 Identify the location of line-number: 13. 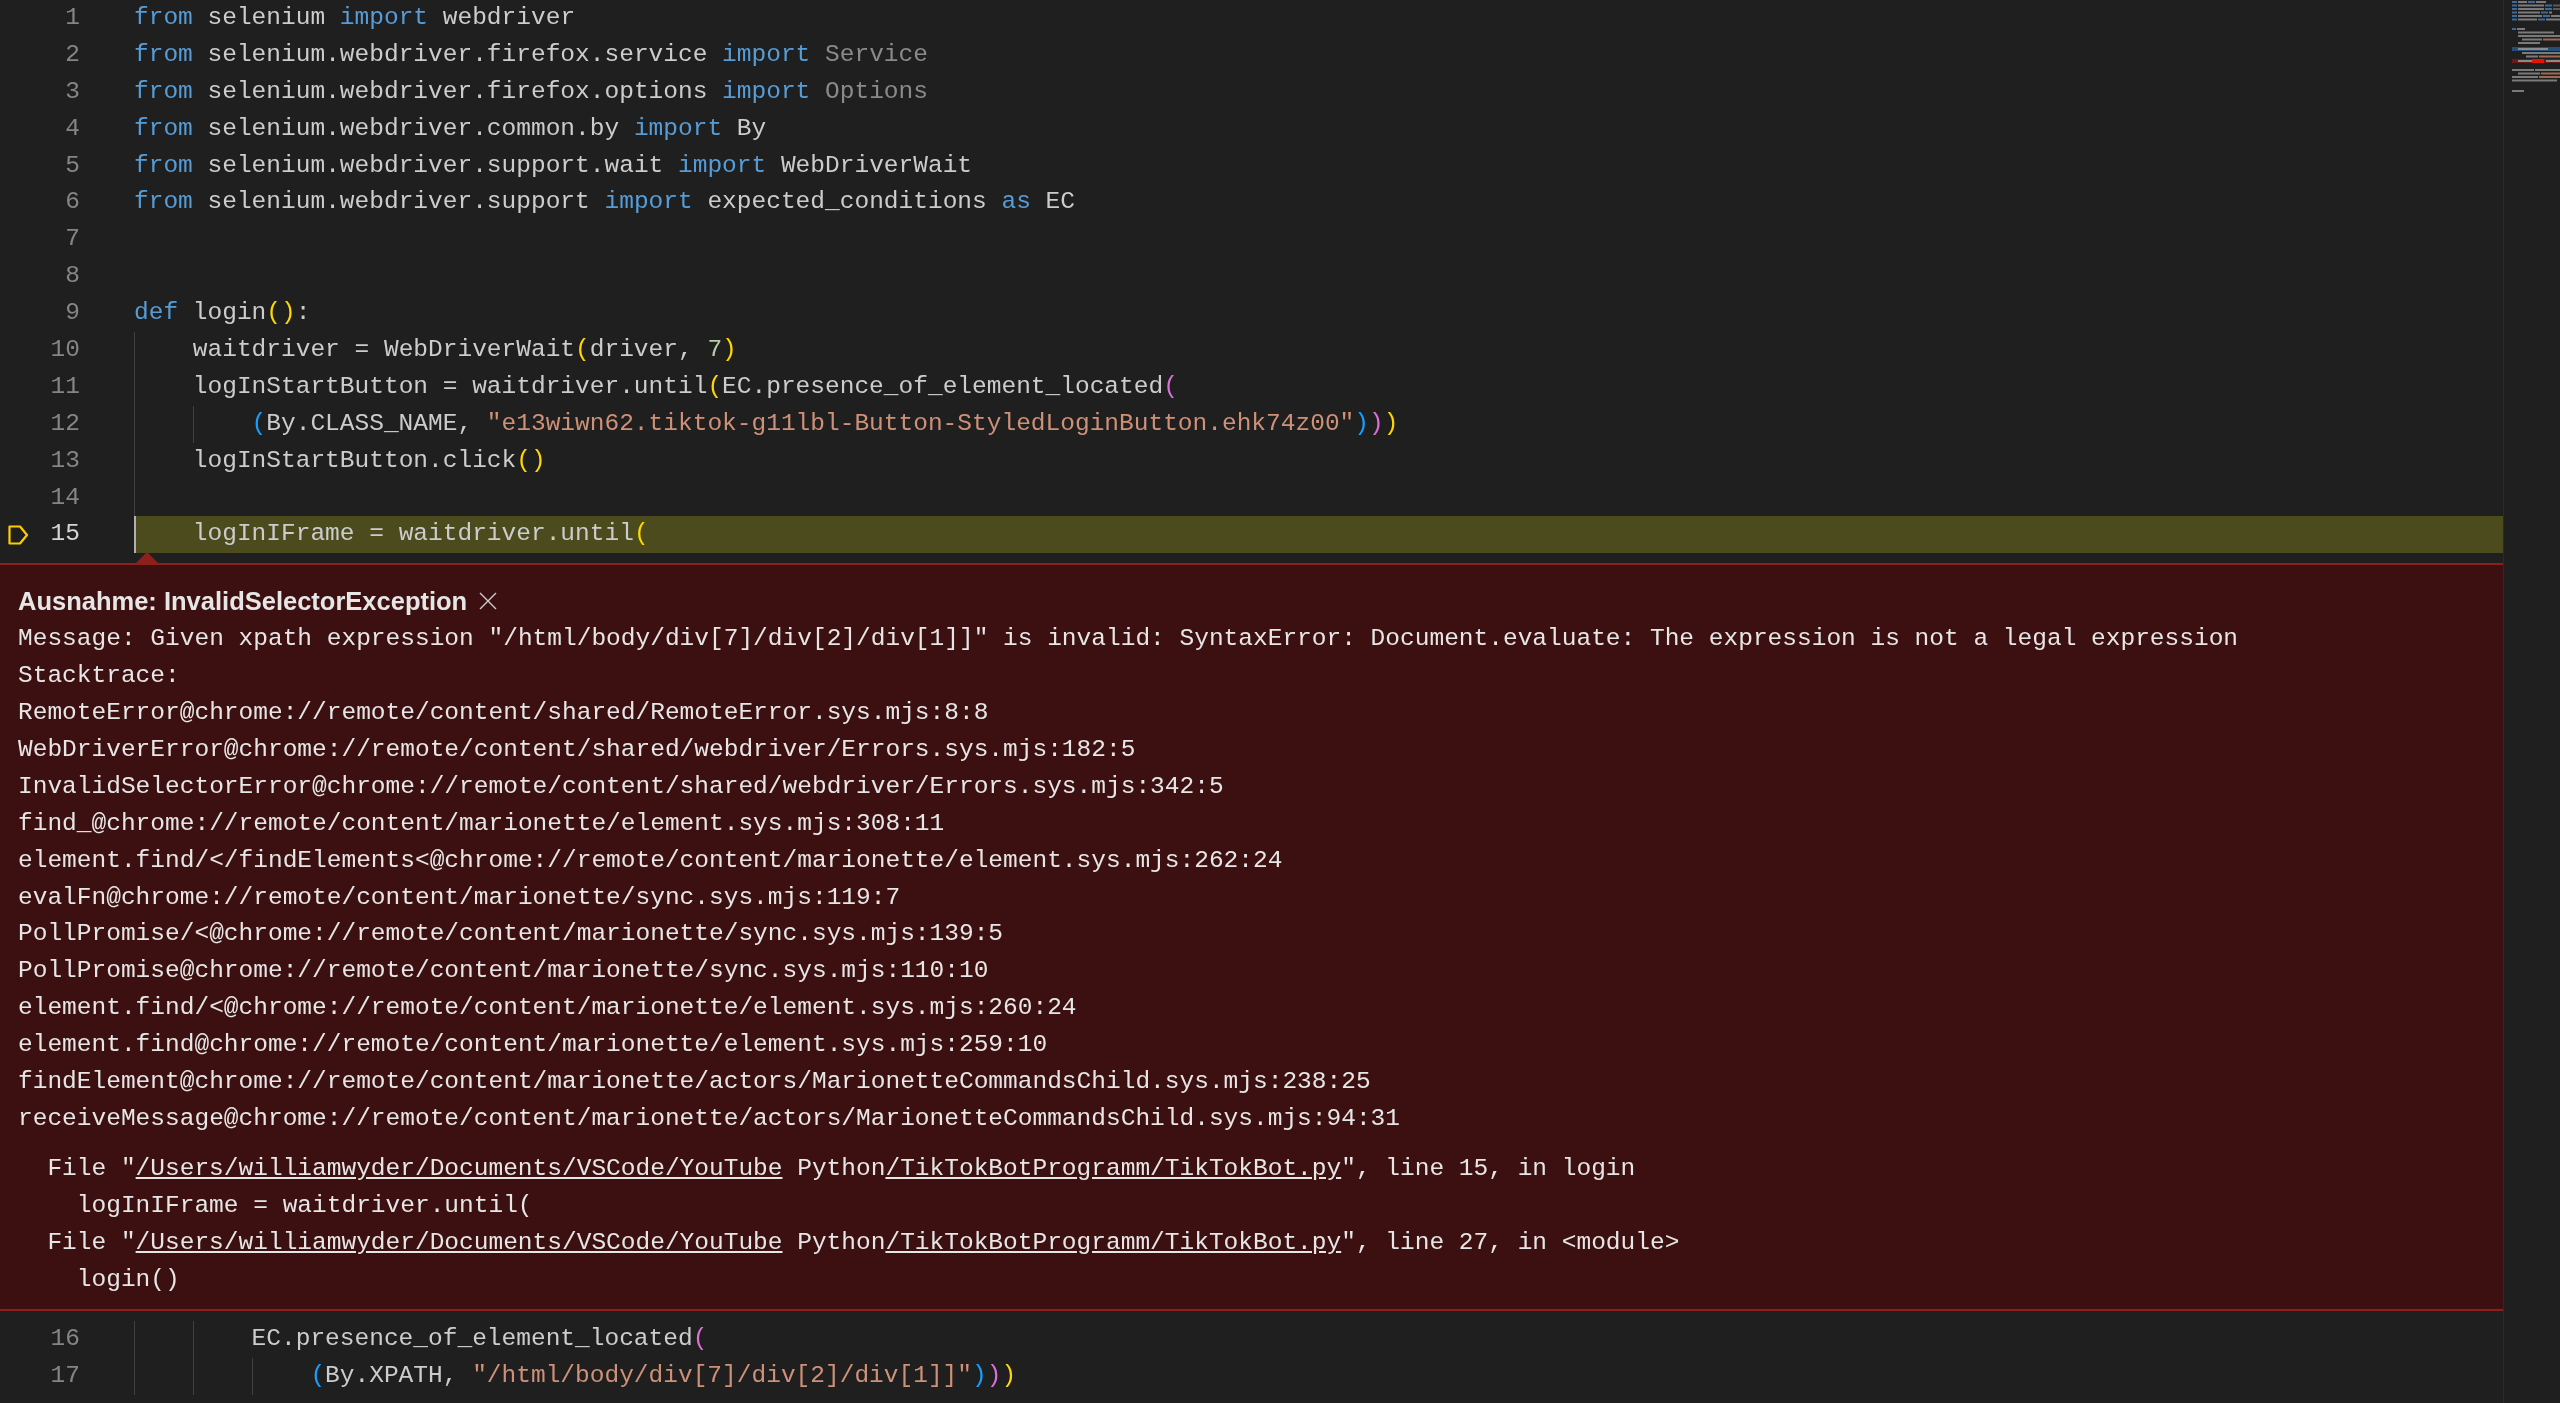
(65, 460).